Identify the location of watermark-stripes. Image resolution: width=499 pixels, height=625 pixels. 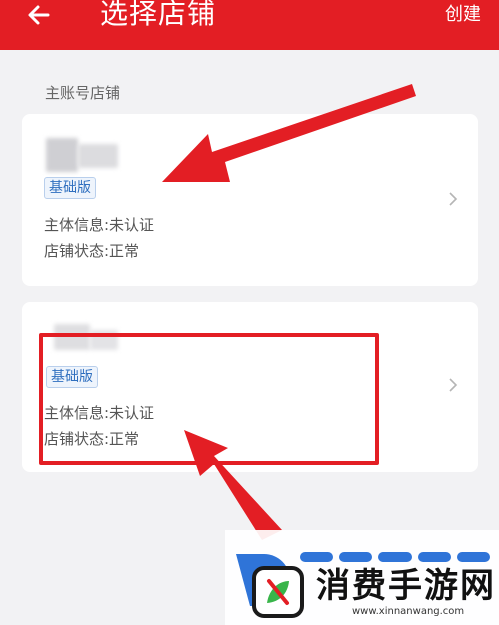
(395, 557).